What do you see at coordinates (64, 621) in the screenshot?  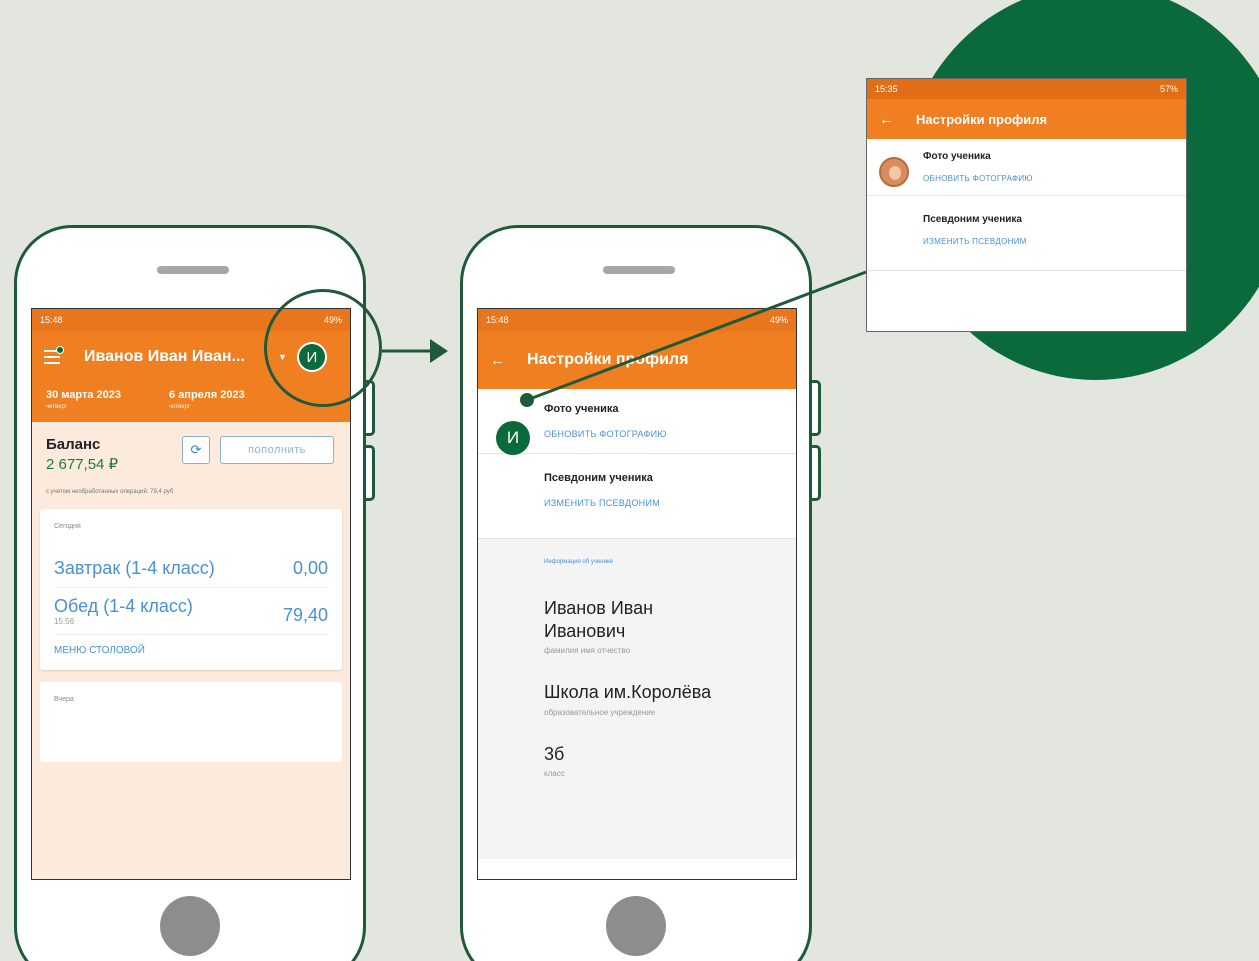 I see `meal-time: 15:56` at bounding box center [64, 621].